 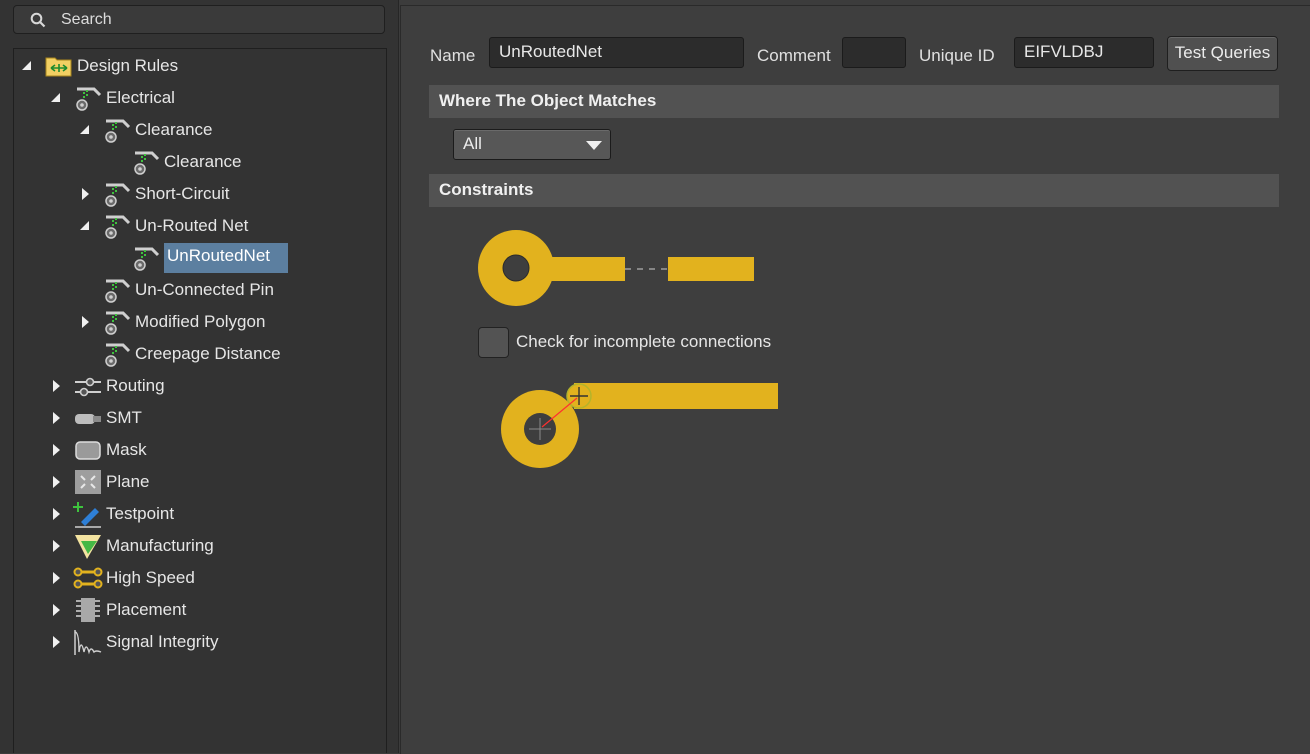 What do you see at coordinates (200, 418) in the screenshot?
I see `tree-node: SMT` at bounding box center [200, 418].